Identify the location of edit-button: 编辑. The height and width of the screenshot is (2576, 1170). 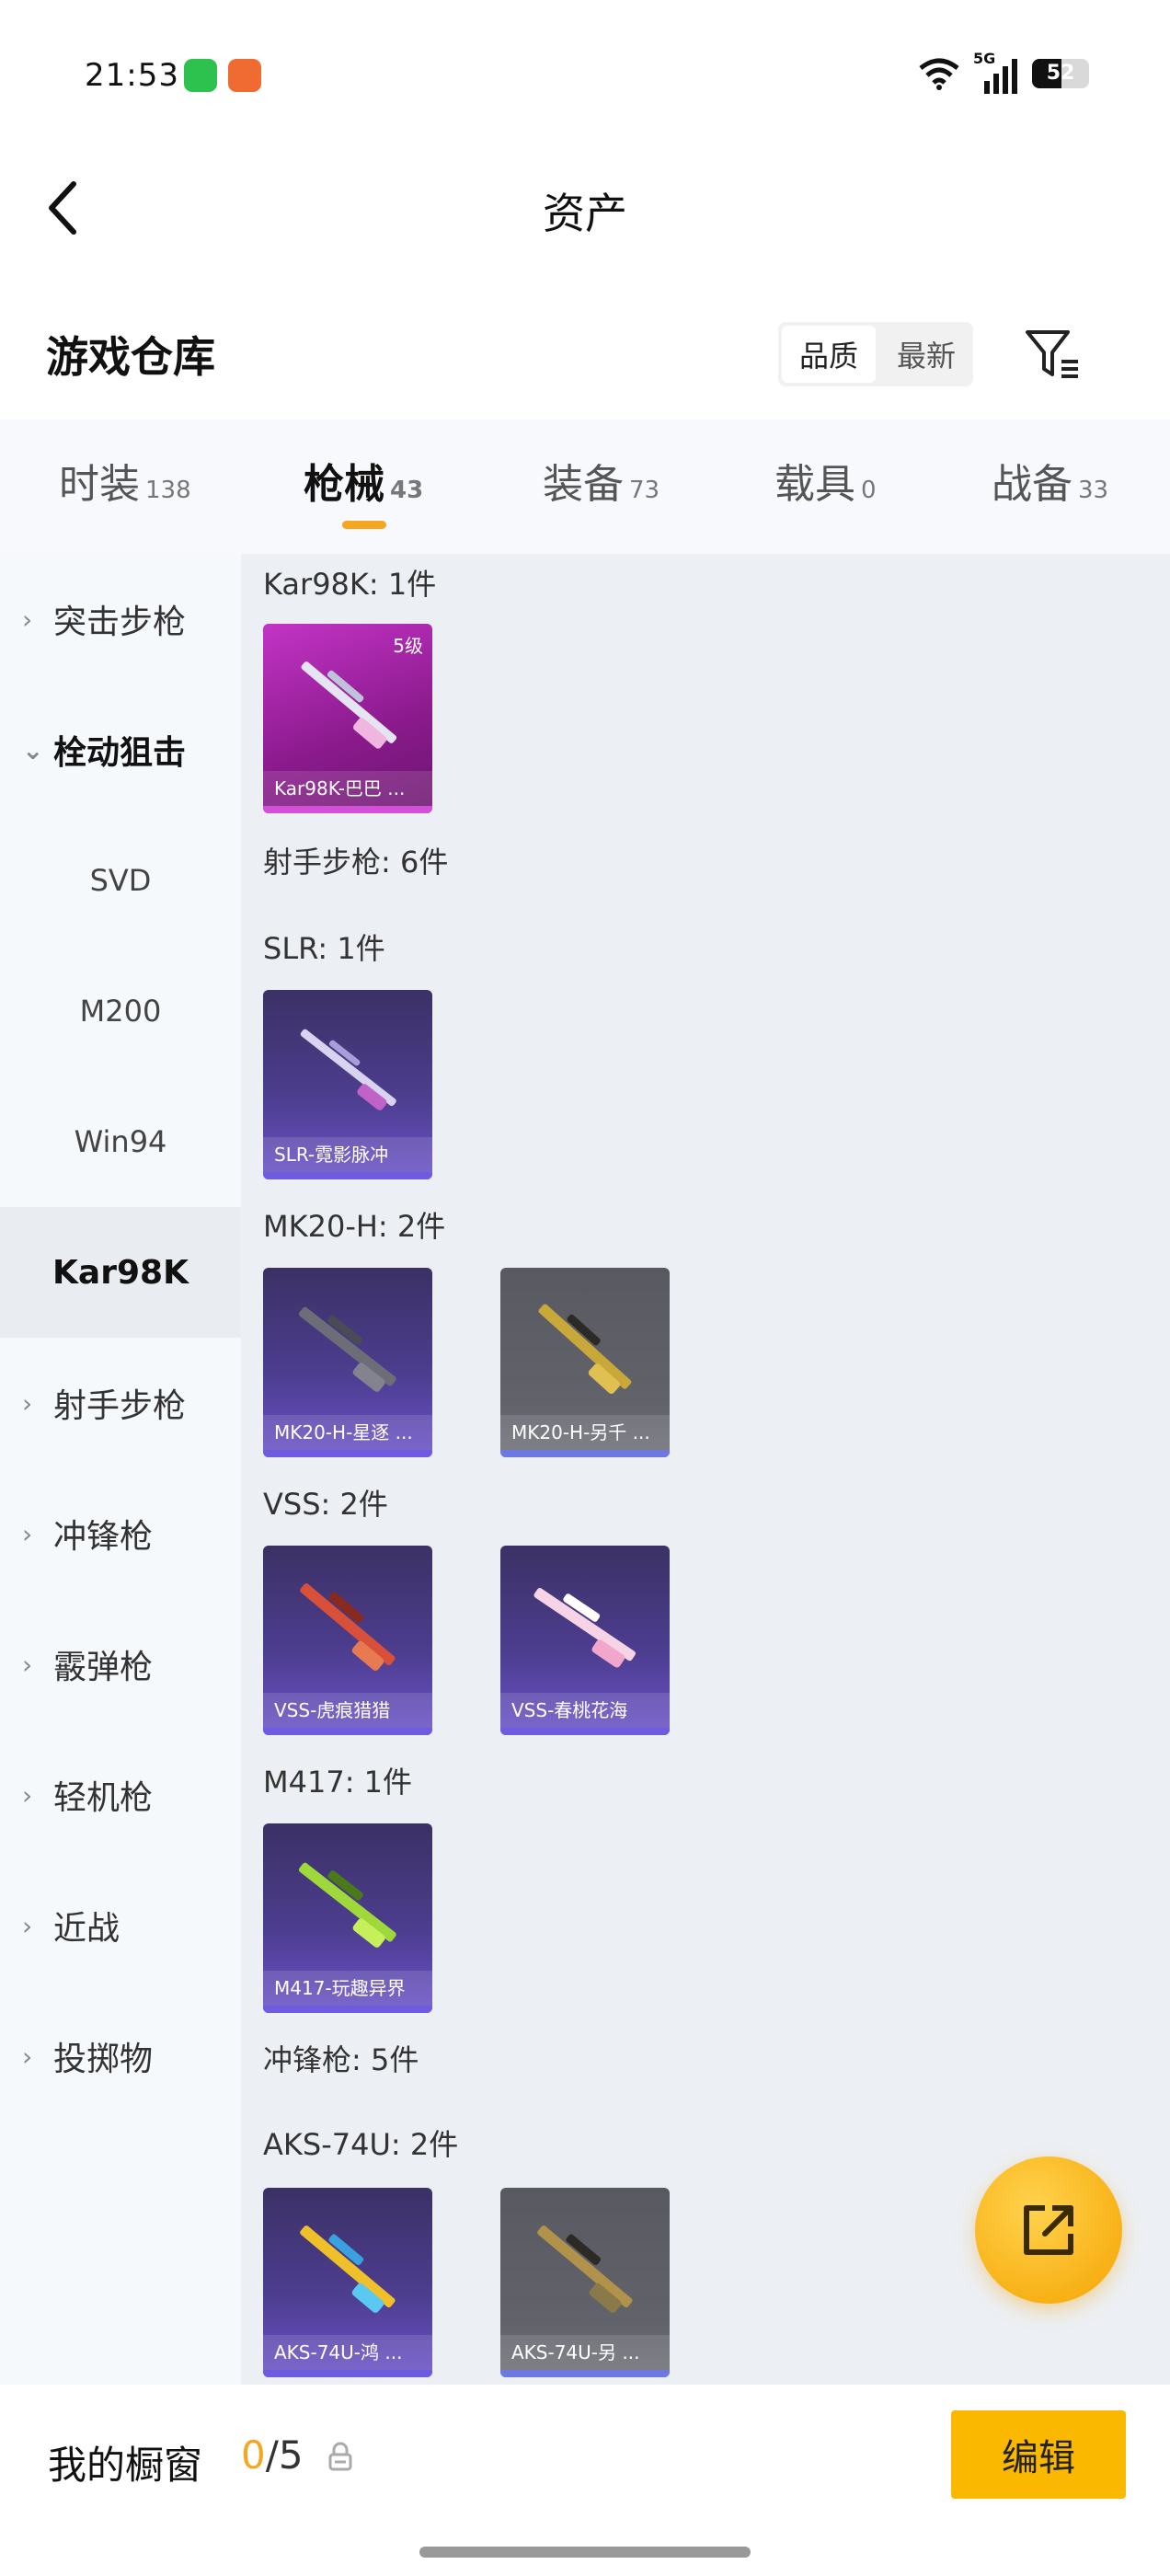
(1038, 2454).